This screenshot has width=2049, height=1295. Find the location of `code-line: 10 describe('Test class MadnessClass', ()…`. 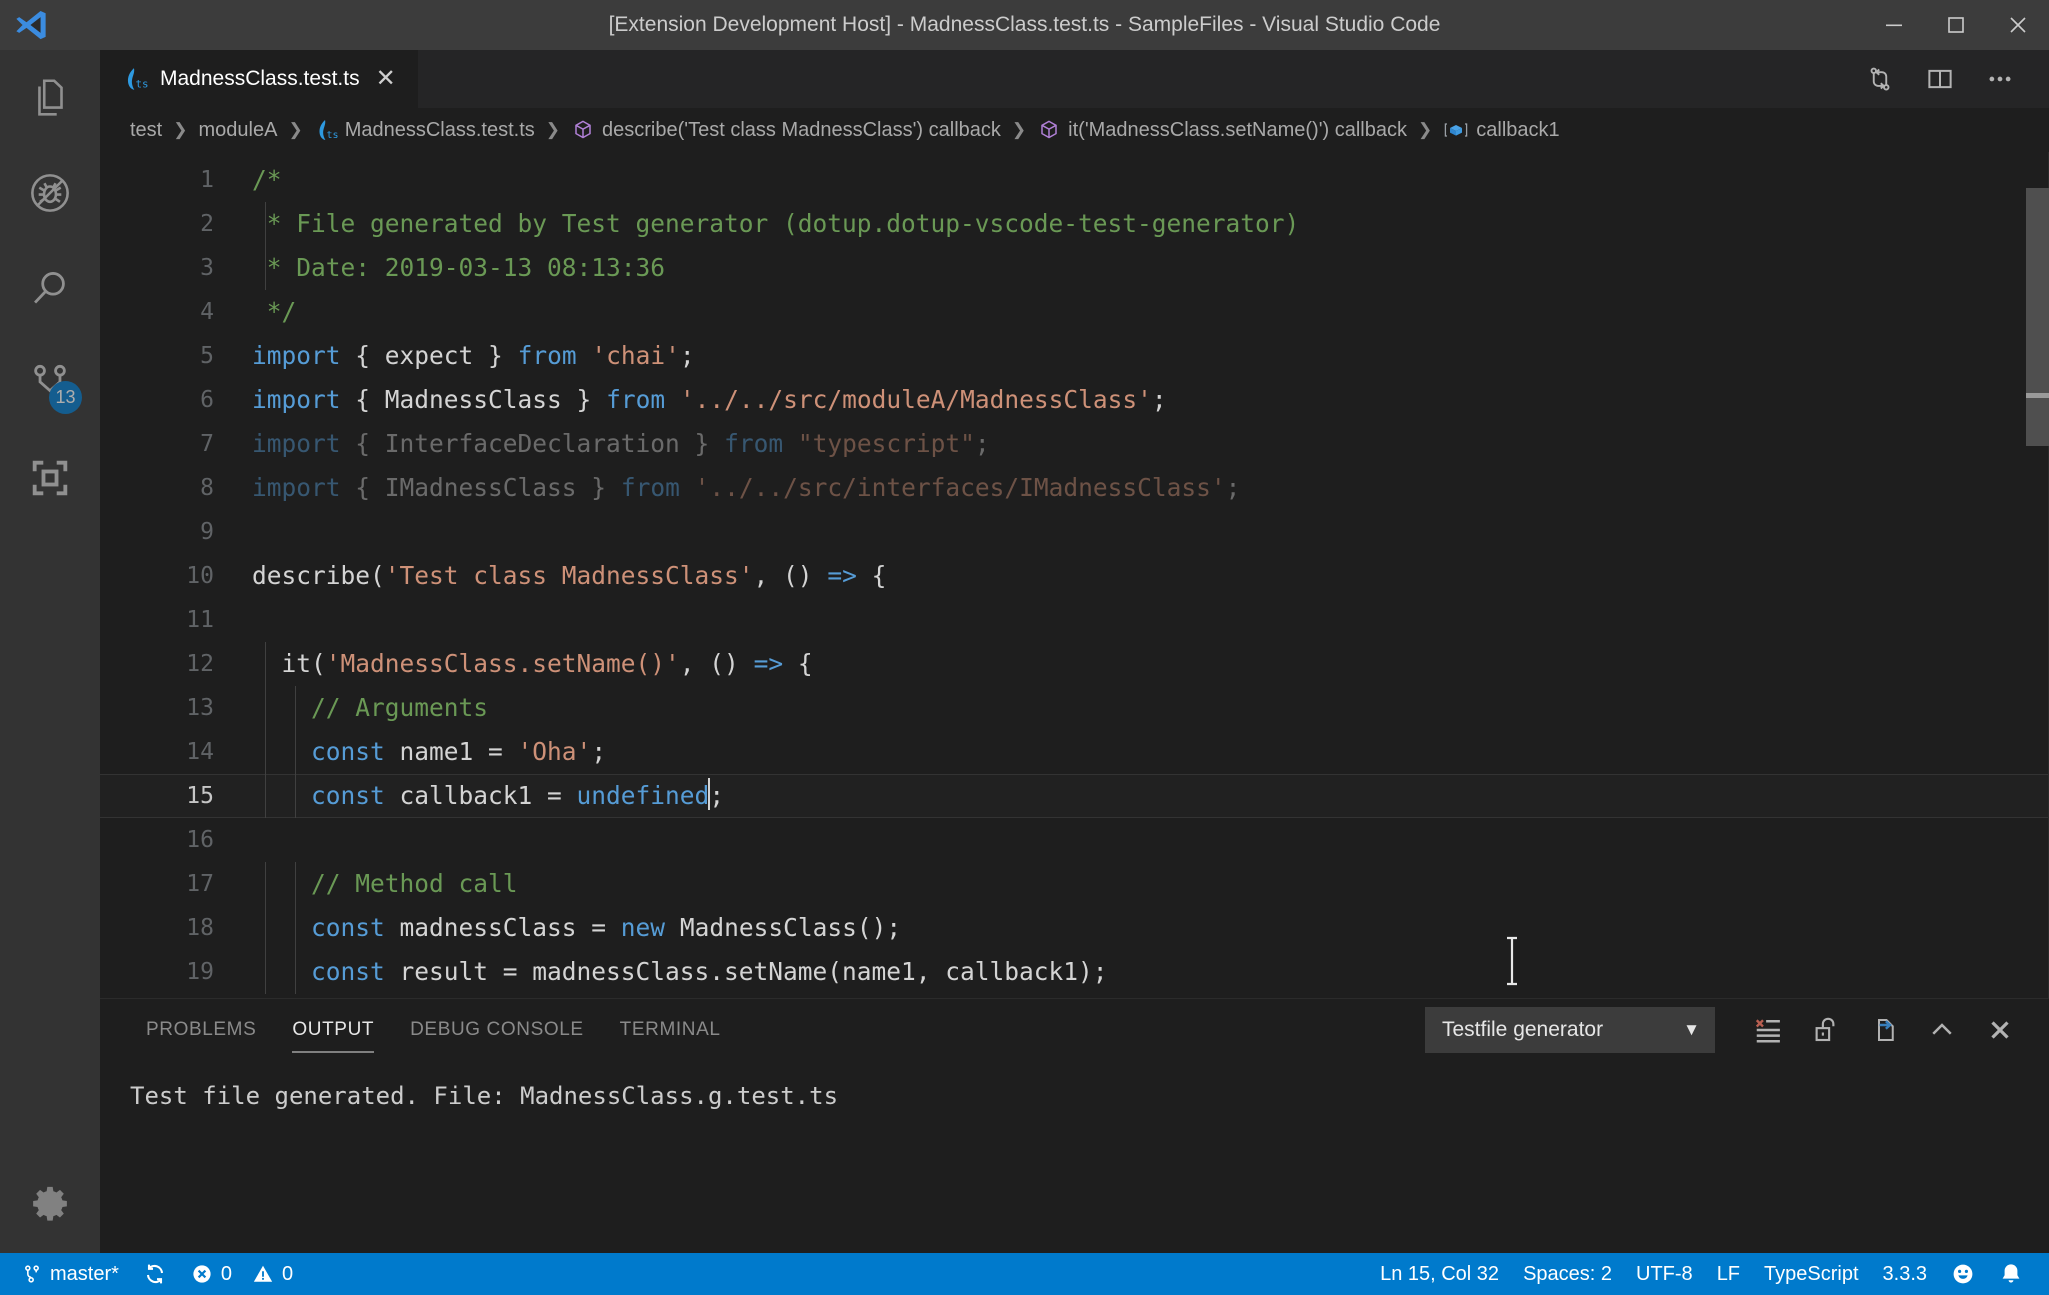

code-line: 10 describe('Test class MadnessClass', ()… is located at coordinates (1074, 576).